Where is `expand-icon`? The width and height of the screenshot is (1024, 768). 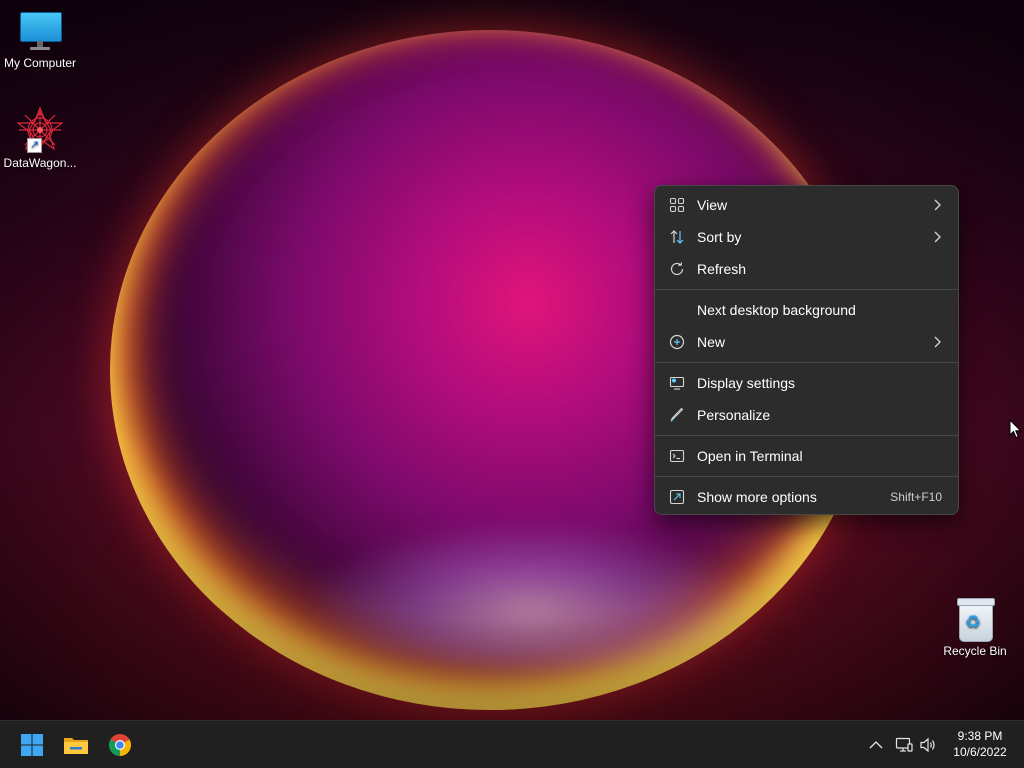 expand-icon is located at coordinates (677, 497).